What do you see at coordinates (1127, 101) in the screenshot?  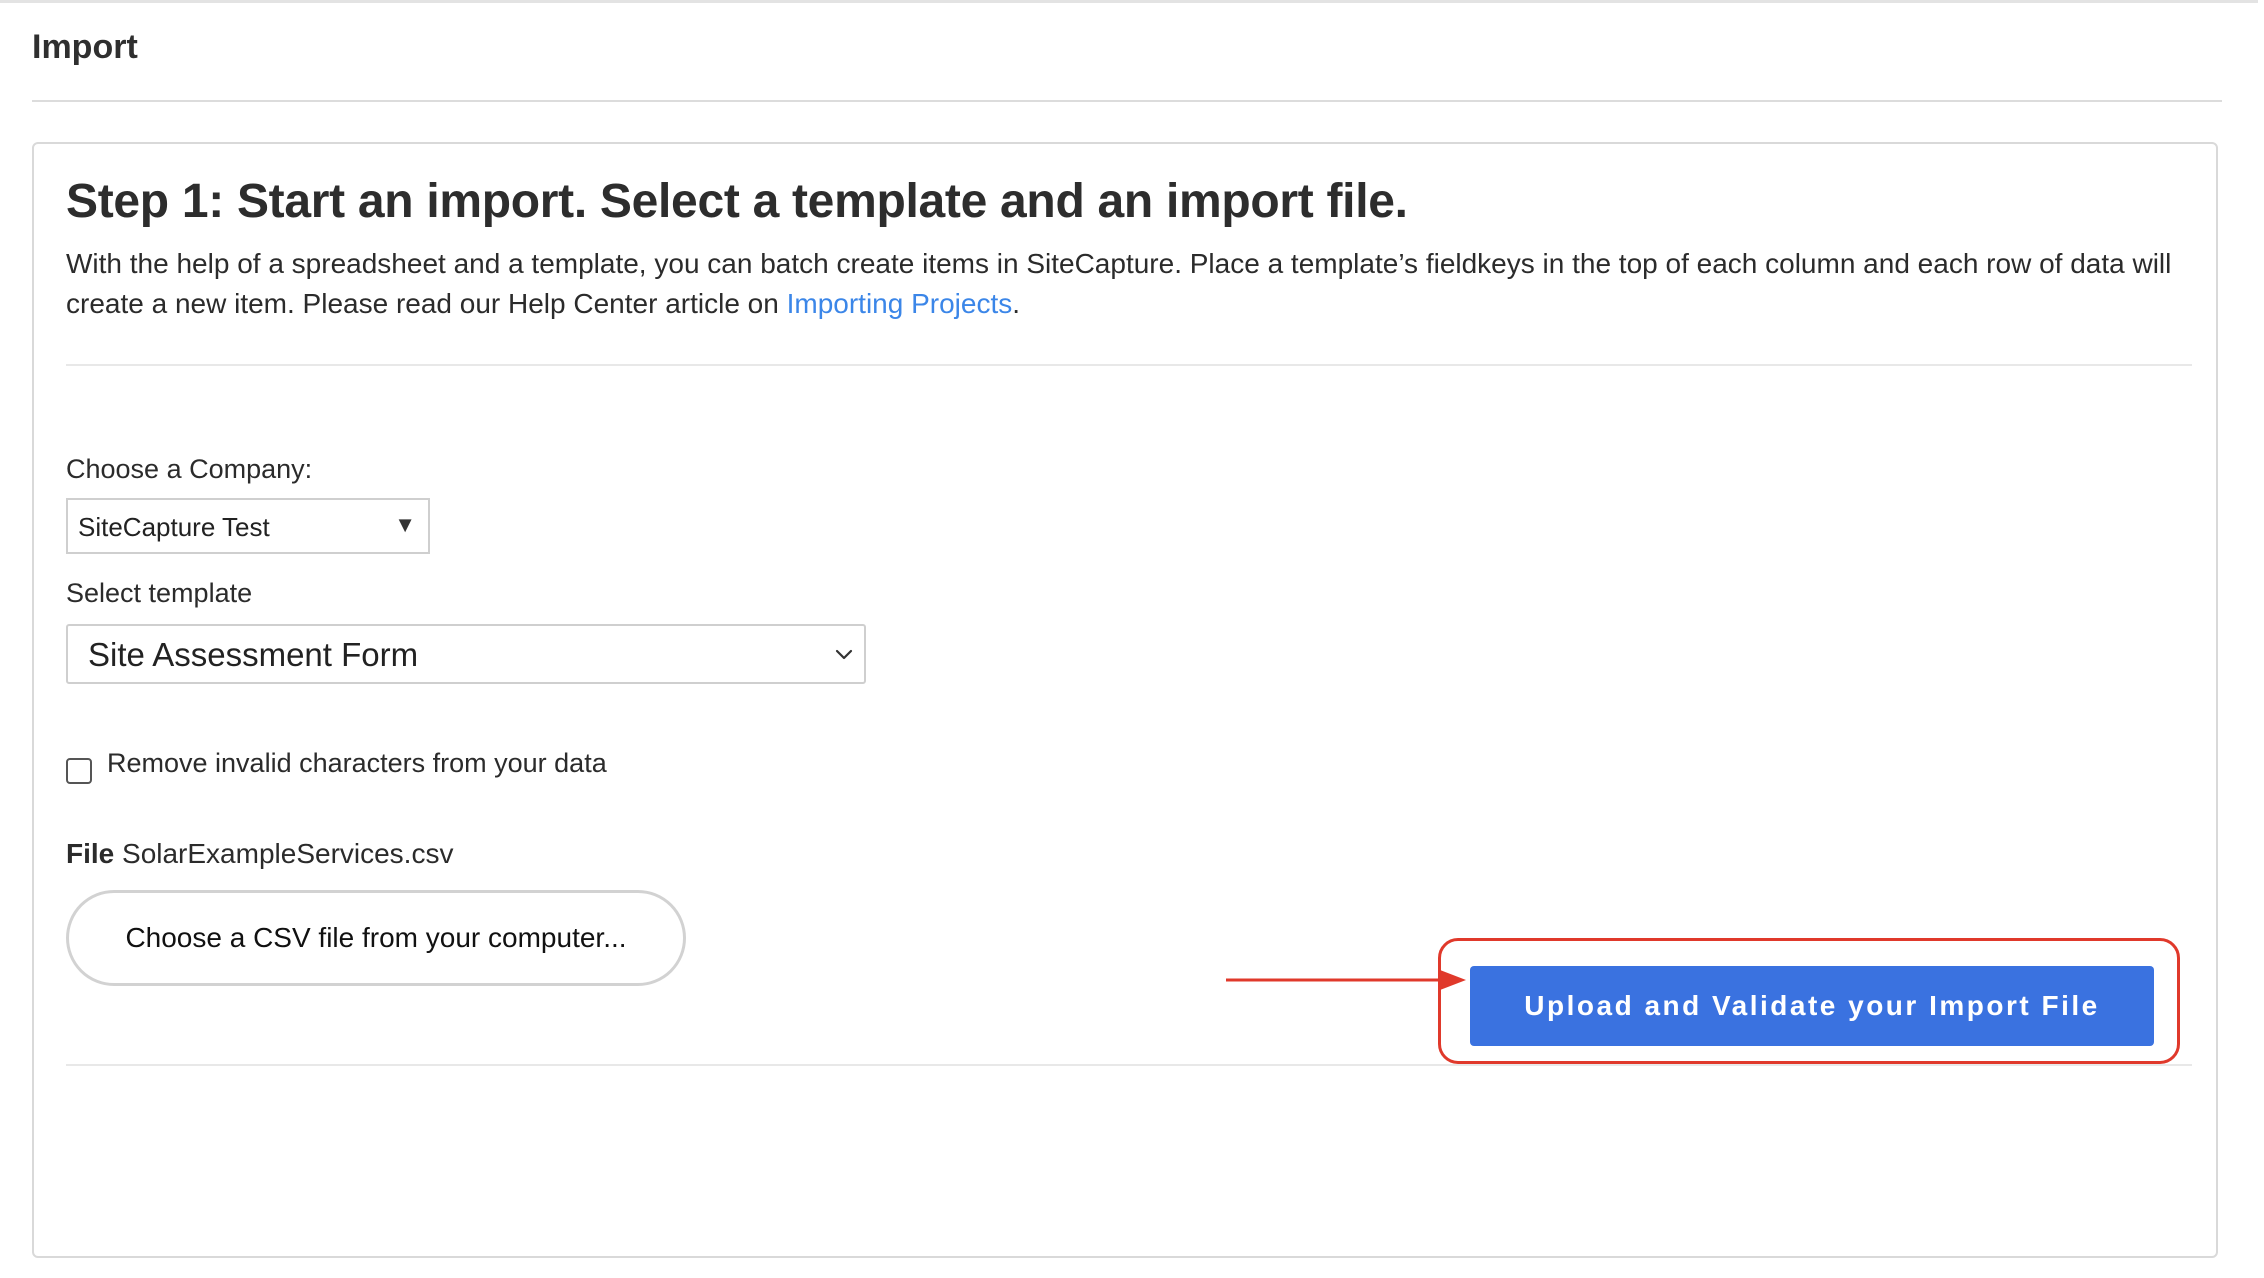 I see `title-divider` at bounding box center [1127, 101].